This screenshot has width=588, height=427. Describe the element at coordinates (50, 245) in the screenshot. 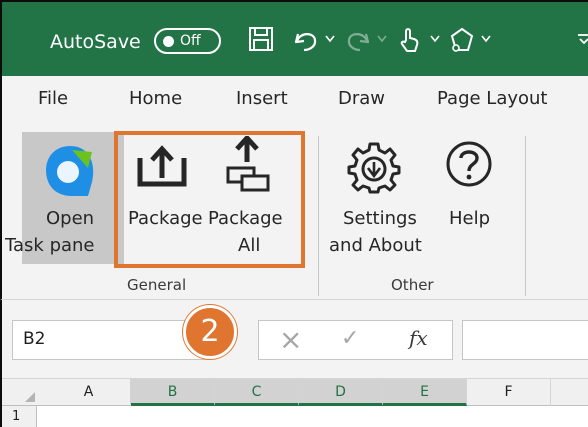

I see `task-pane-label: Task pane` at that location.